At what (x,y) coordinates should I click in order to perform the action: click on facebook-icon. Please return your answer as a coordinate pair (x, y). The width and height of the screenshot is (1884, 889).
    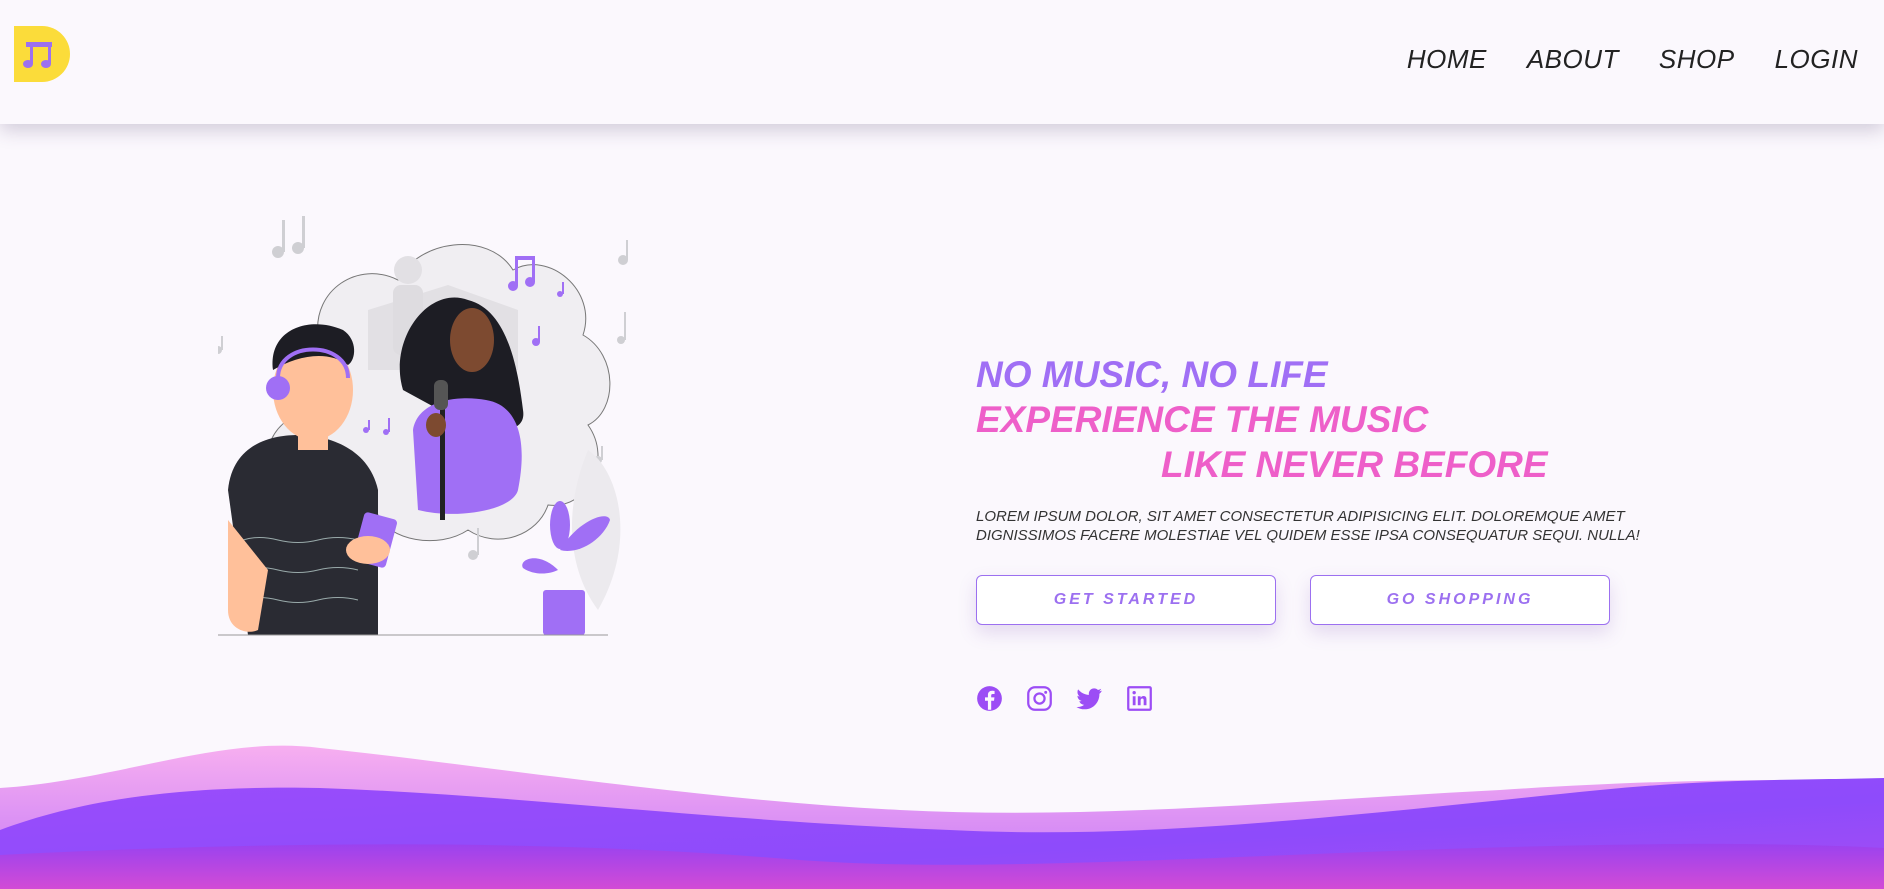
    Looking at the image, I should click on (989, 698).